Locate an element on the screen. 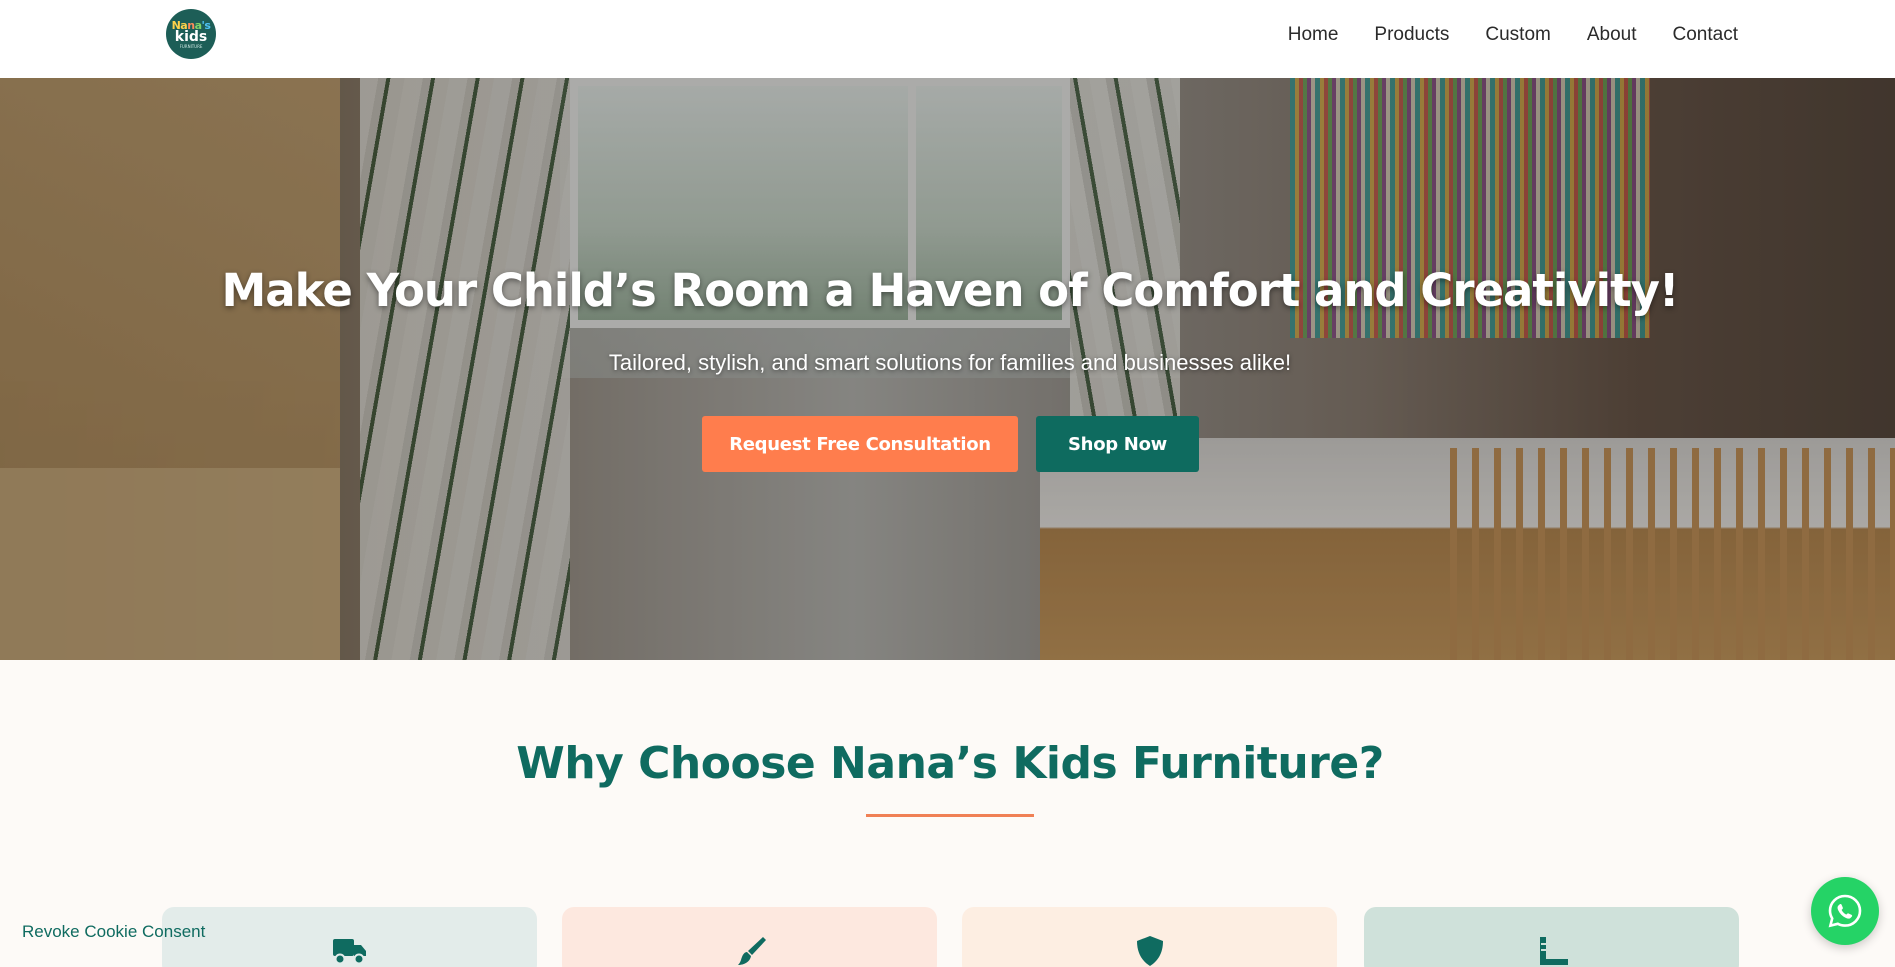 The width and height of the screenshot is (1895, 967). request-consultation-button: Request Free Consultation is located at coordinates (860, 444).